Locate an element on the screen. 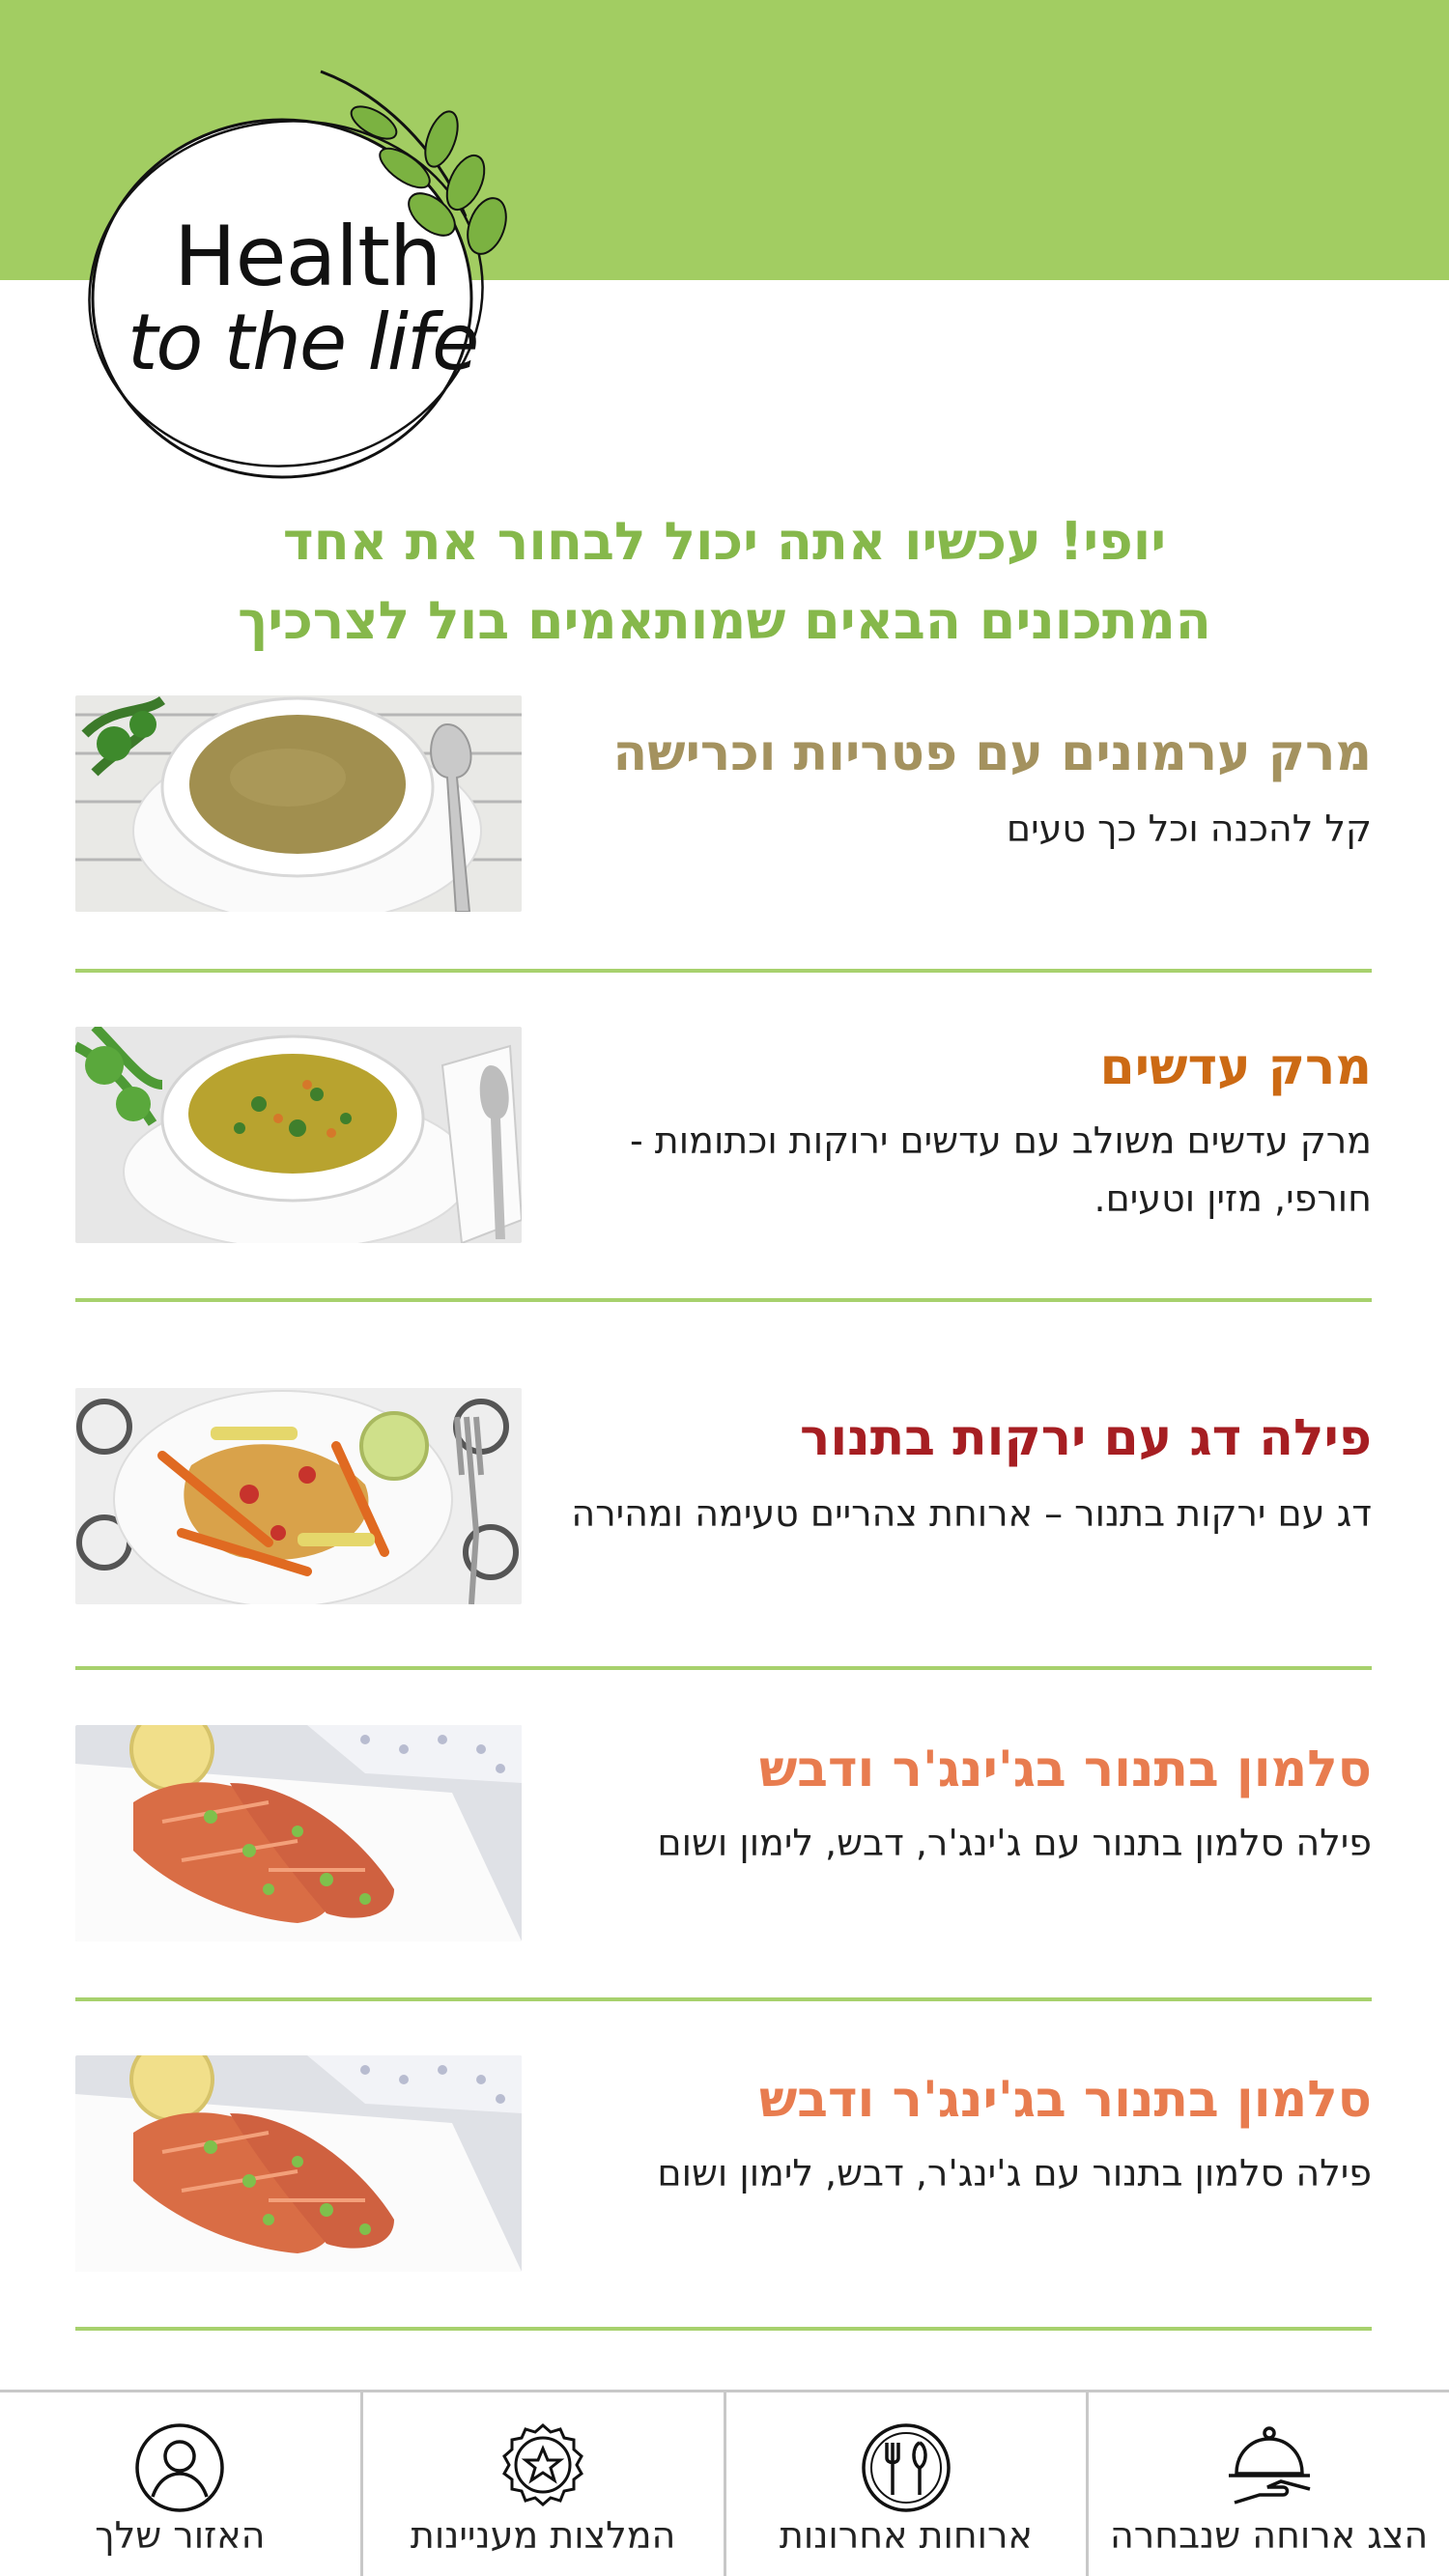 This screenshot has height=2576, width=1449. brand-line2: to the life is located at coordinates (303, 342).